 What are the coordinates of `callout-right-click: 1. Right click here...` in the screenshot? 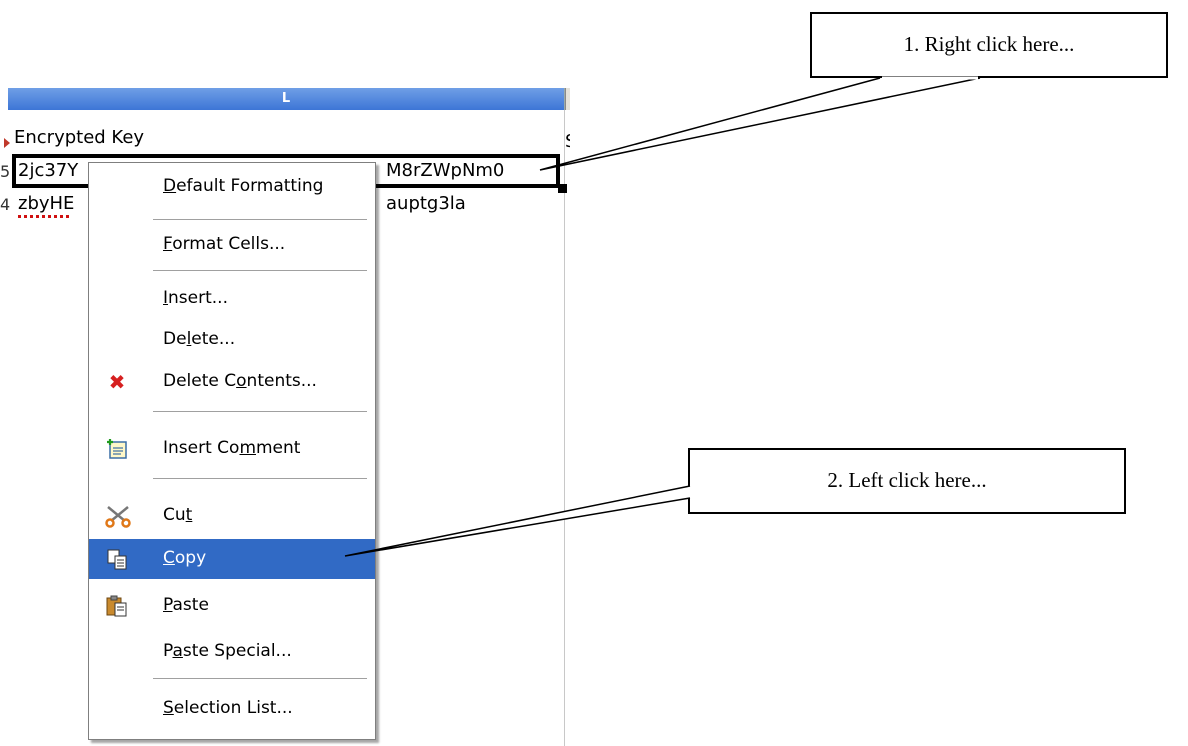 It's located at (989, 45).